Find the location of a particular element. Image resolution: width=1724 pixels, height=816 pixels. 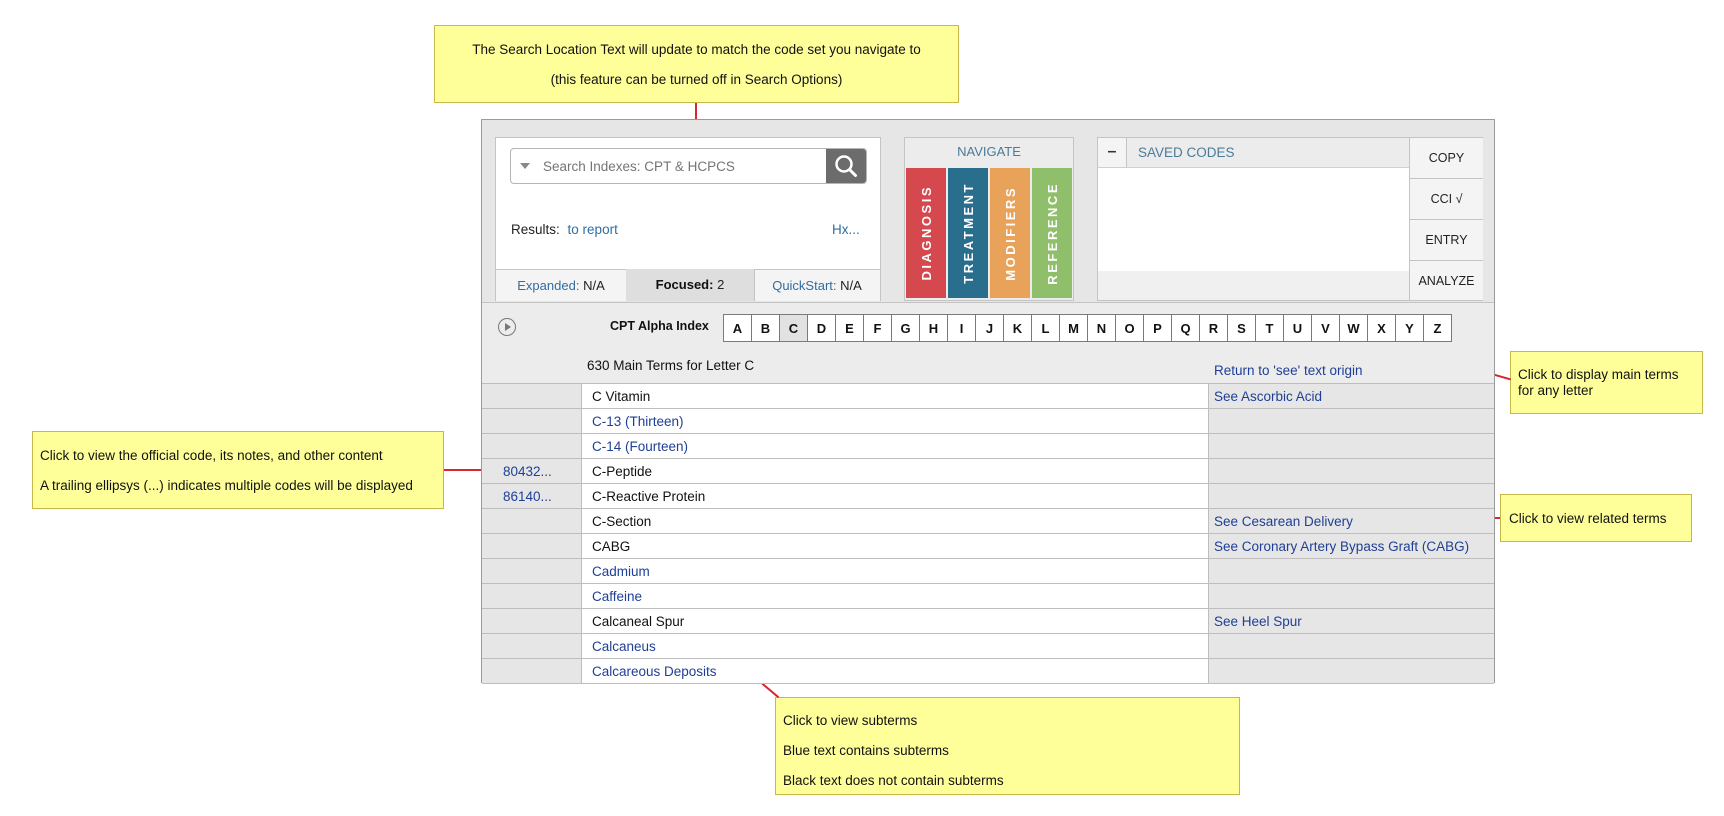

entry-button: ENTRY is located at coordinates (1446, 240).